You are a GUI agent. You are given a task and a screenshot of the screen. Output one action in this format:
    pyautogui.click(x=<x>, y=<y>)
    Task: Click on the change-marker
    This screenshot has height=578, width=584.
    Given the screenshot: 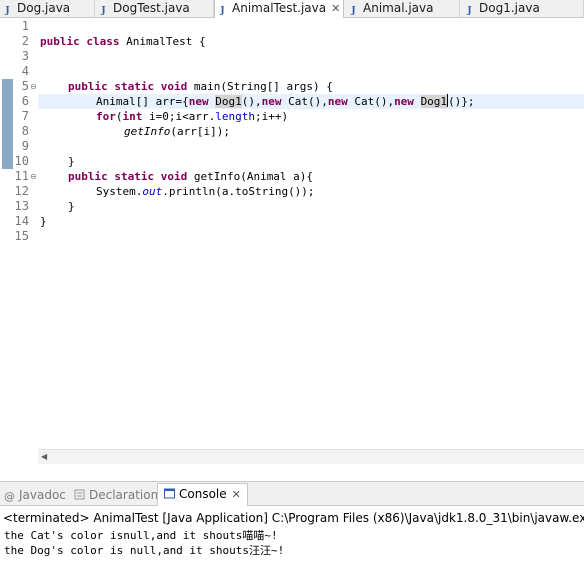 What is the action you would take?
    pyautogui.click(x=7, y=124)
    